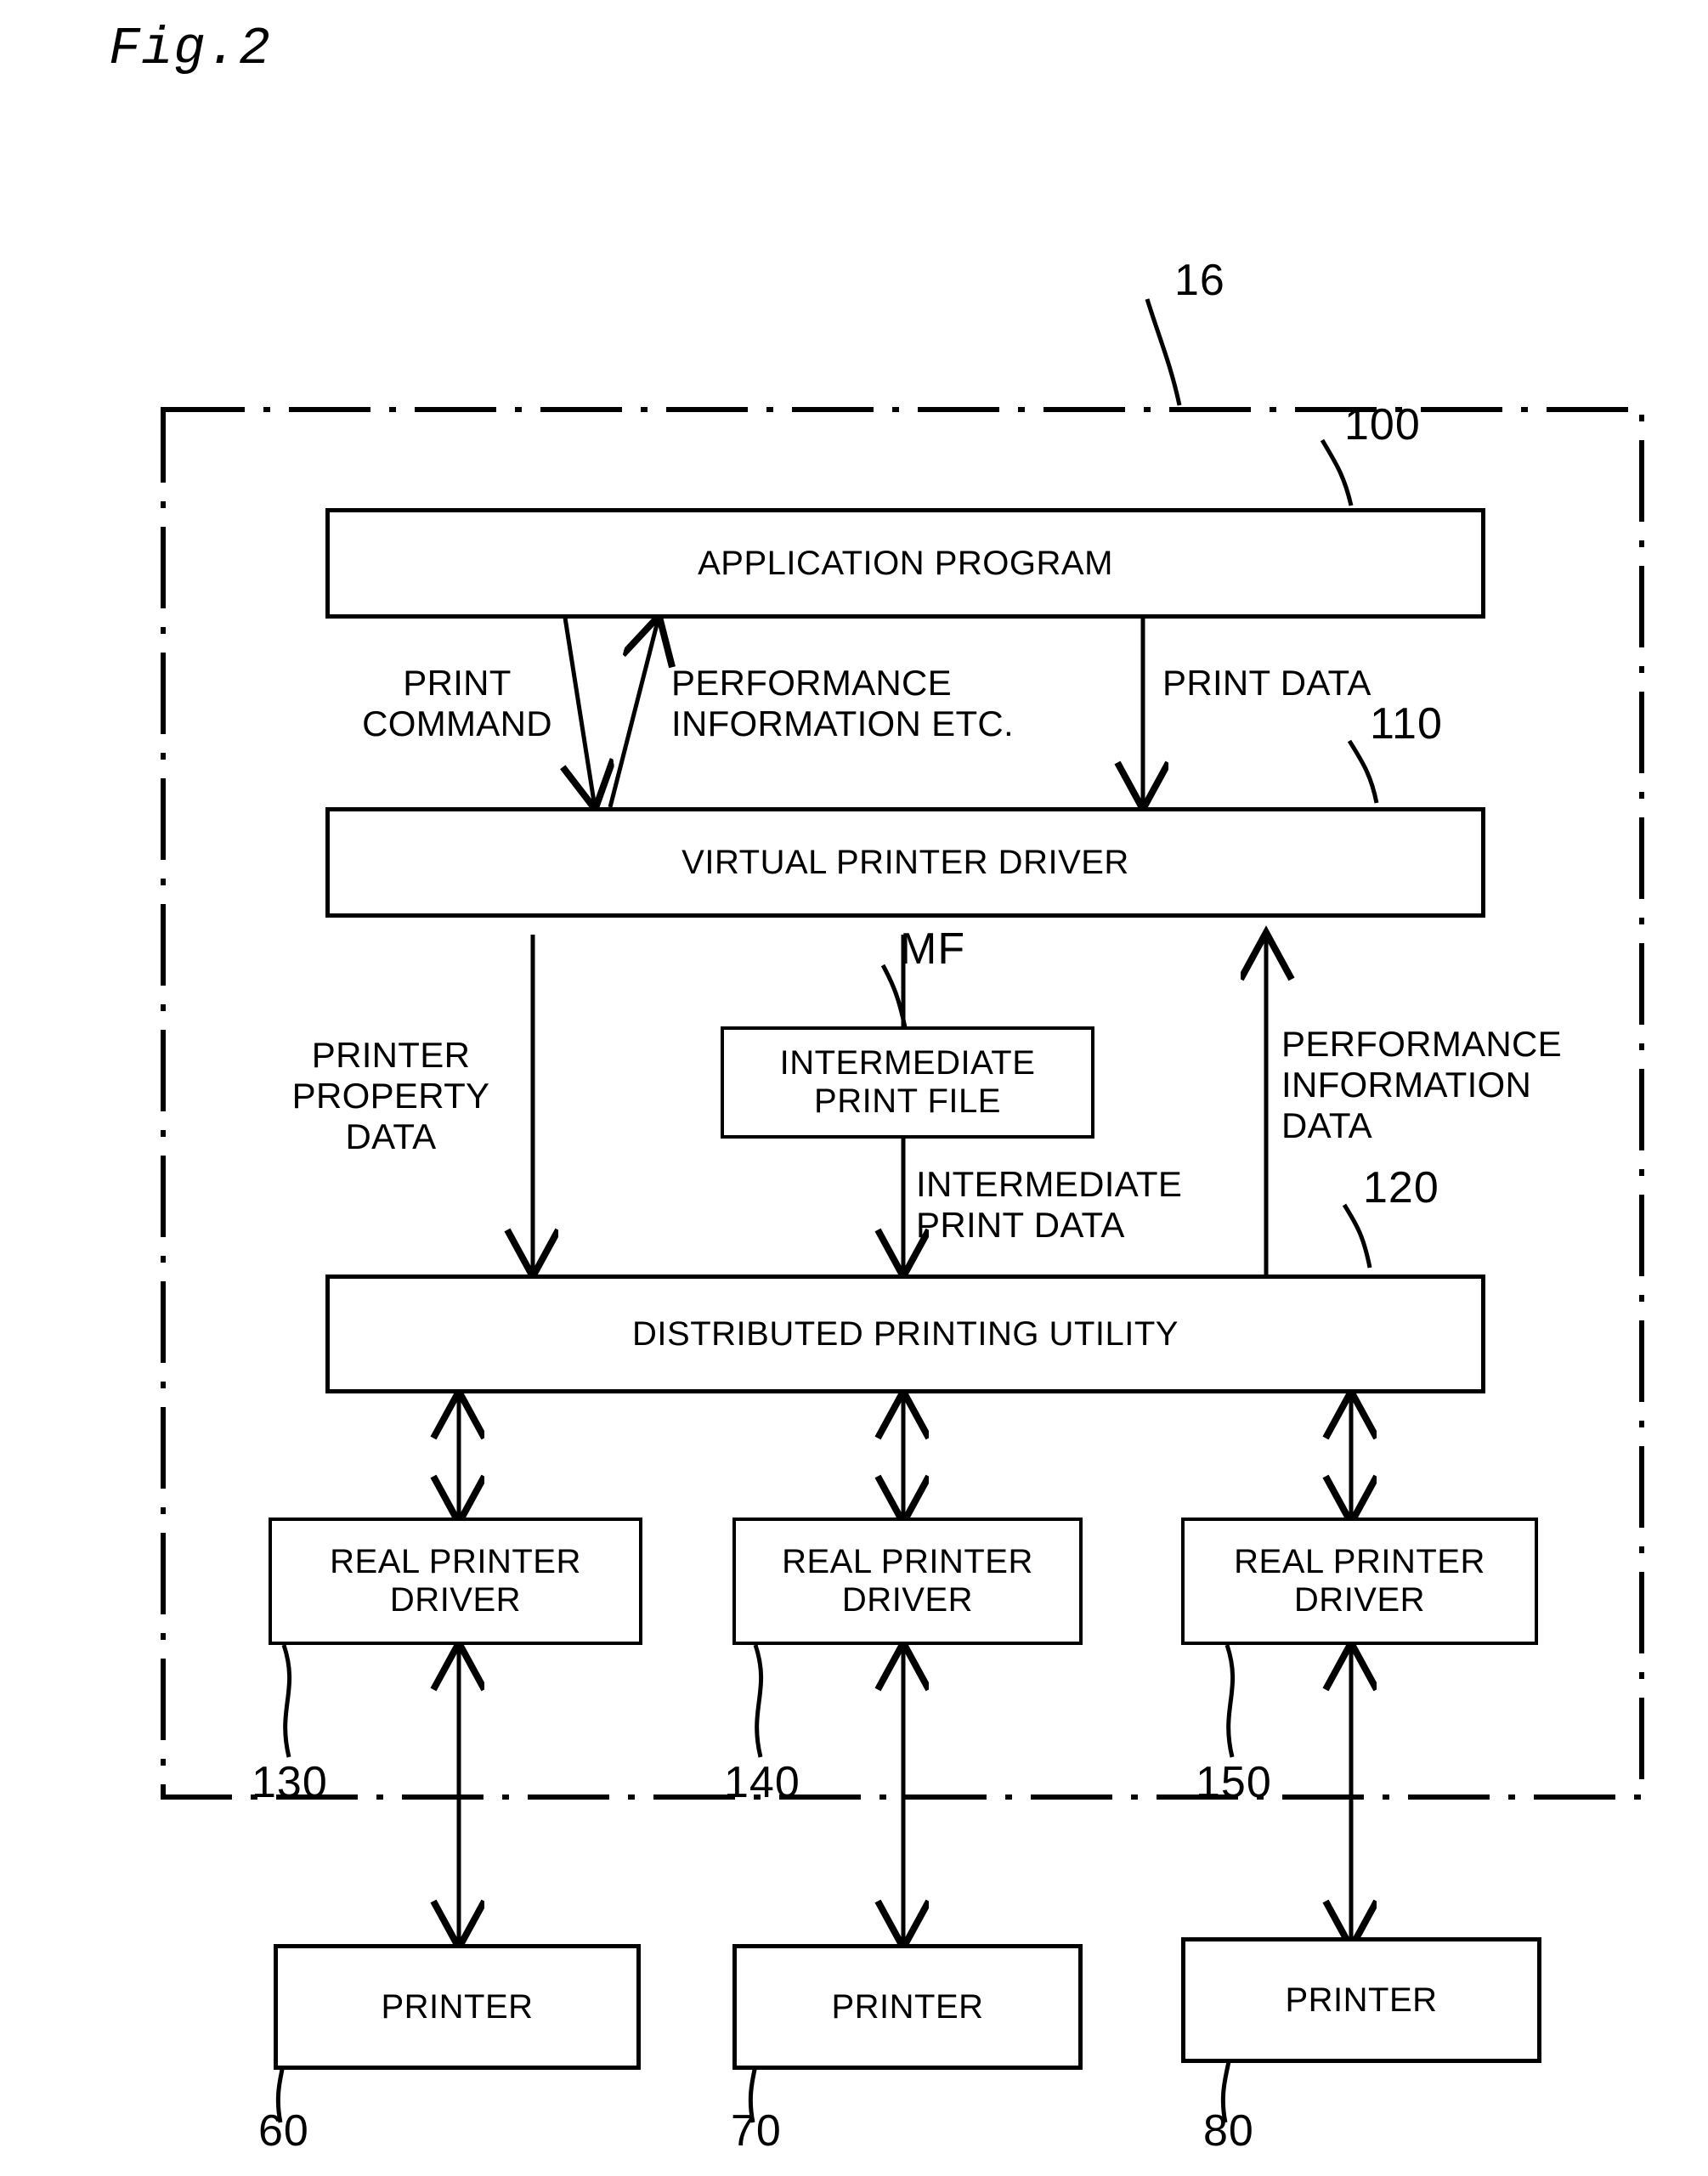 This screenshot has height=2176, width=1708. I want to click on ref-numeral-60: 60, so click(284, 2131).